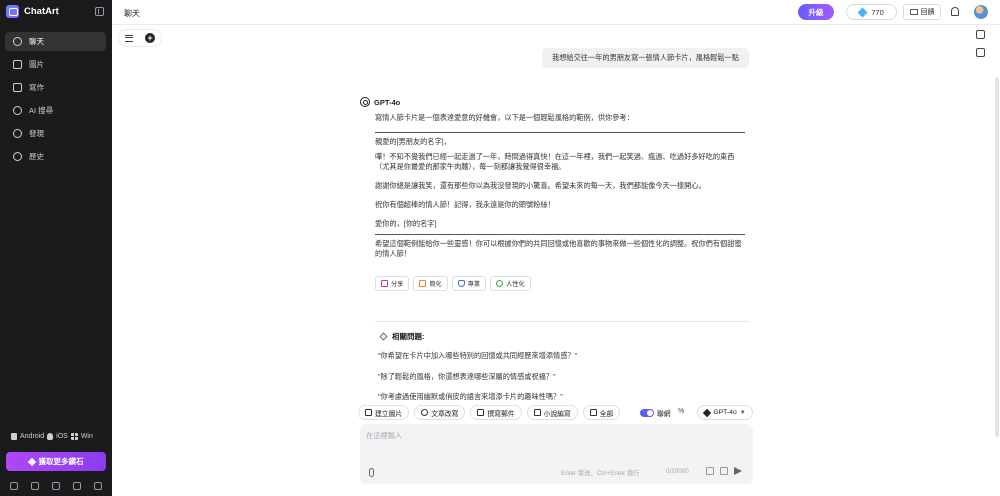 This screenshot has width=1000, height=496. Describe the element at coordinates (17, 41) in the screenshot. I see `chat-icon` at that location.